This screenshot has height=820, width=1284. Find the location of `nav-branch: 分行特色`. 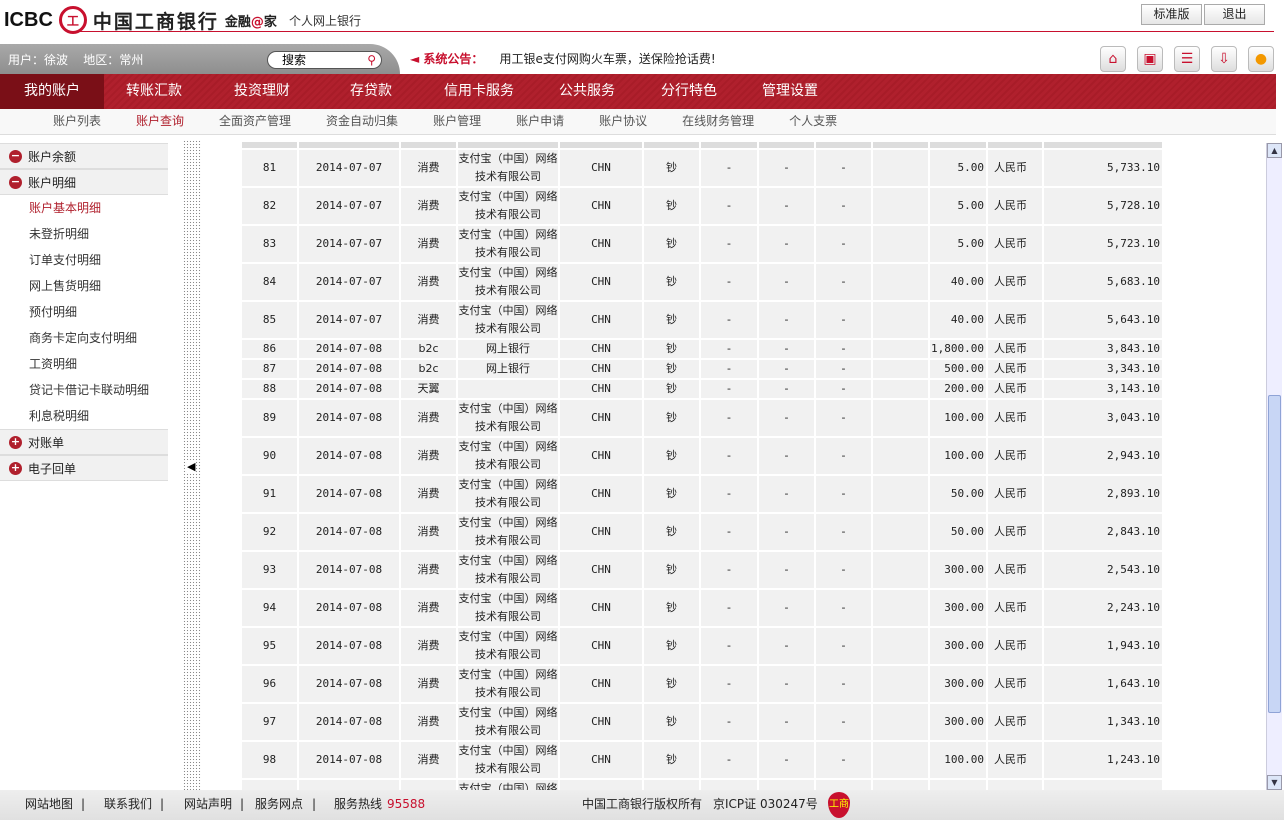

nav-branch: 分行特色 is located at coordinates (689, 91).